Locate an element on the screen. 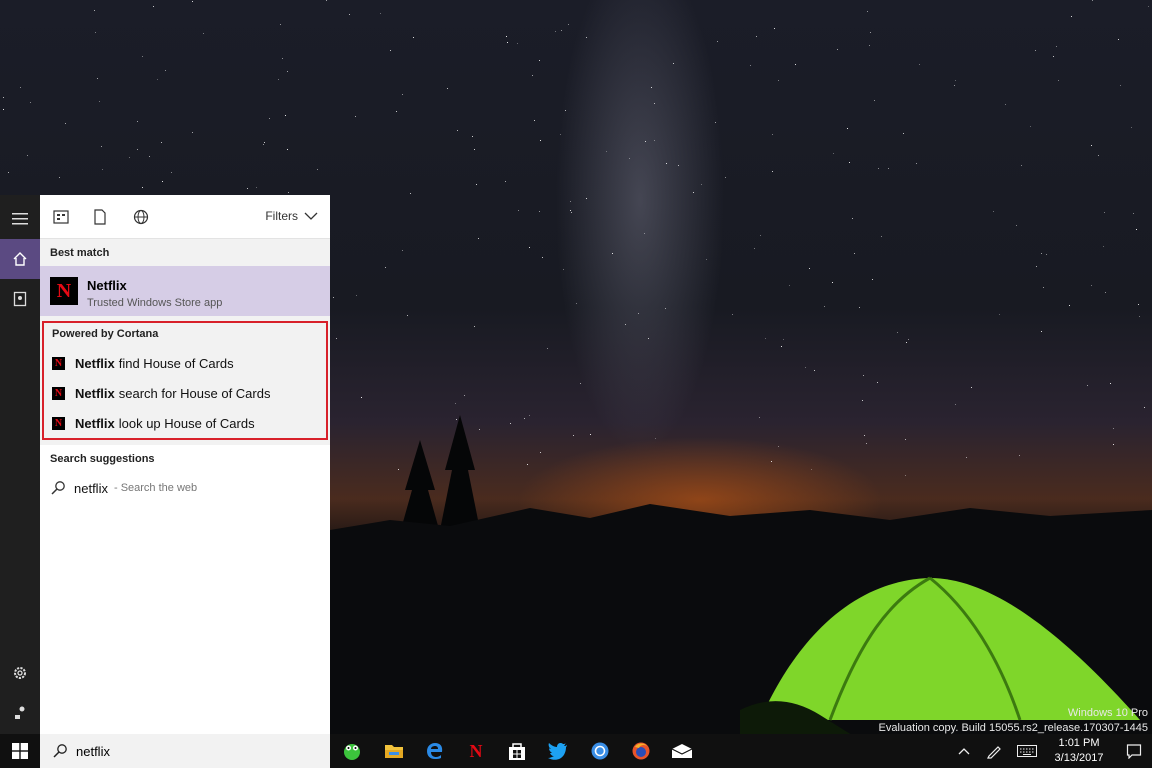 This screenshot has width=1152, height=768. taskbar-app-mail is located at coordinates (682, 751).